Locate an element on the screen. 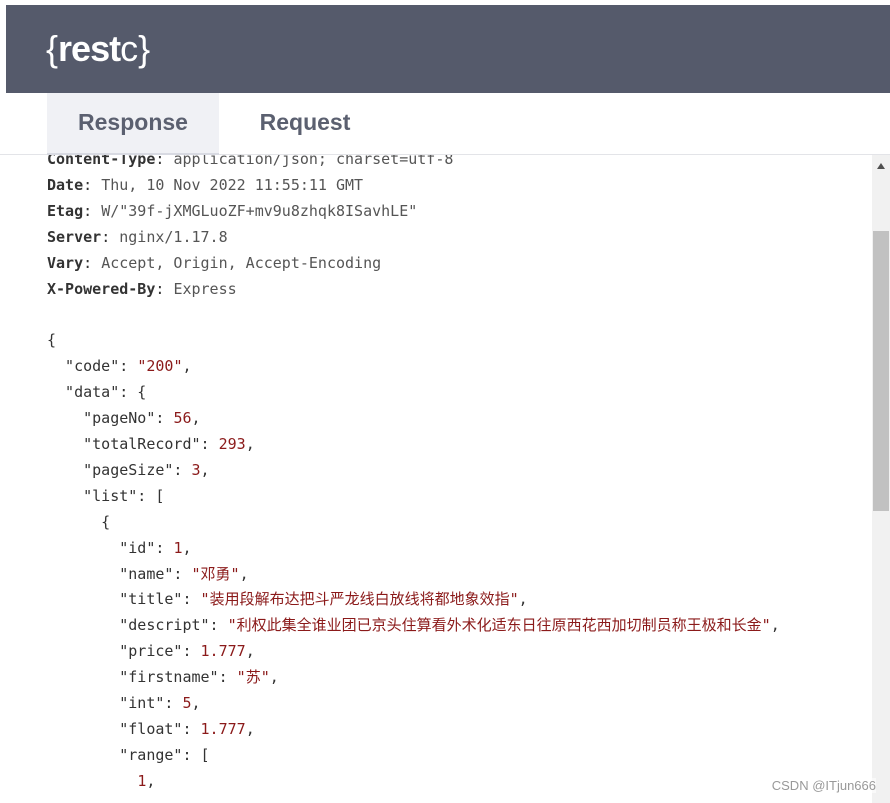 The image size is (890, 803). header-value: nginx/1.17.8 is located at coordinates (173, 236).